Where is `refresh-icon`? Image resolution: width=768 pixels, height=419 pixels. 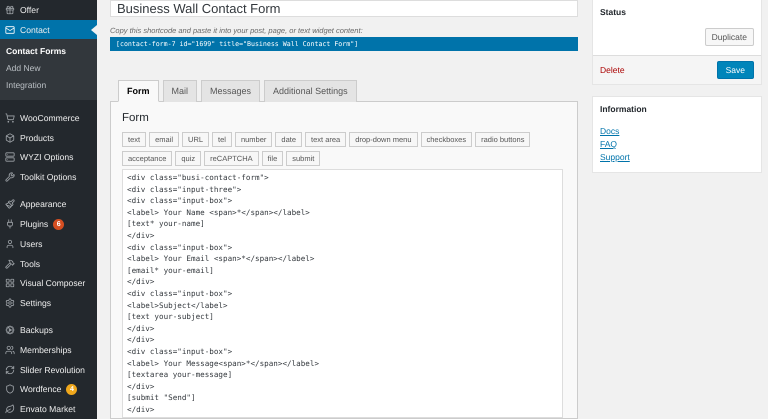 refresh-icon is located at coordinates (10, 369).